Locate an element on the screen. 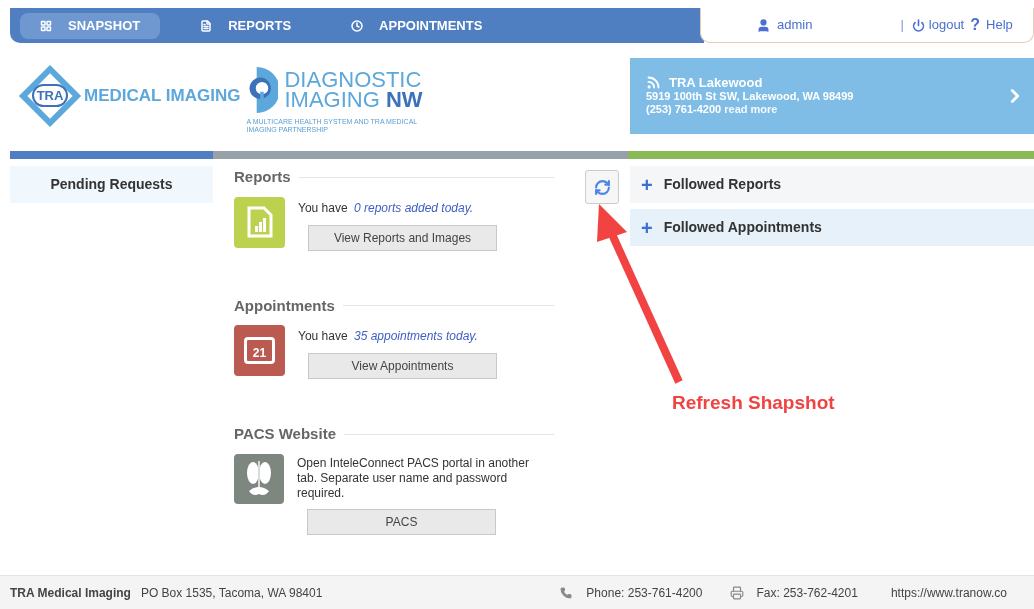  document-icon is located at coordinates (206, 25).